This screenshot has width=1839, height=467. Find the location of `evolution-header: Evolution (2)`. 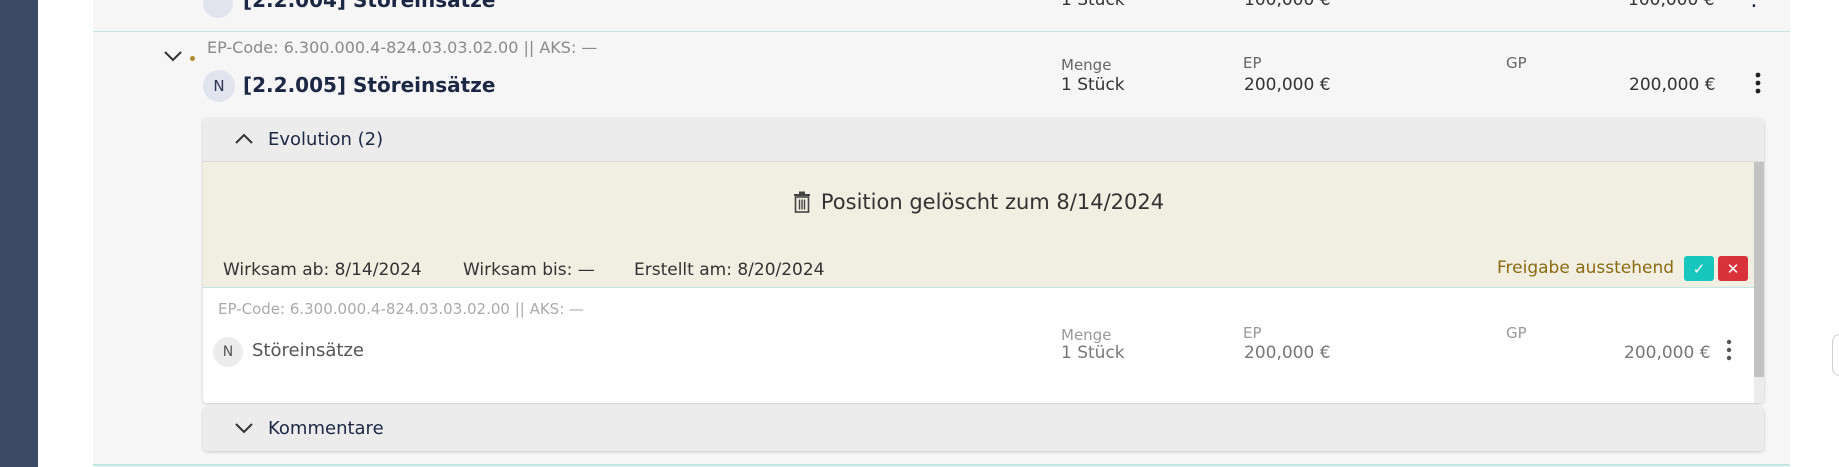

evolution-header: Evolution (2) is located at coordinates (983, 140).